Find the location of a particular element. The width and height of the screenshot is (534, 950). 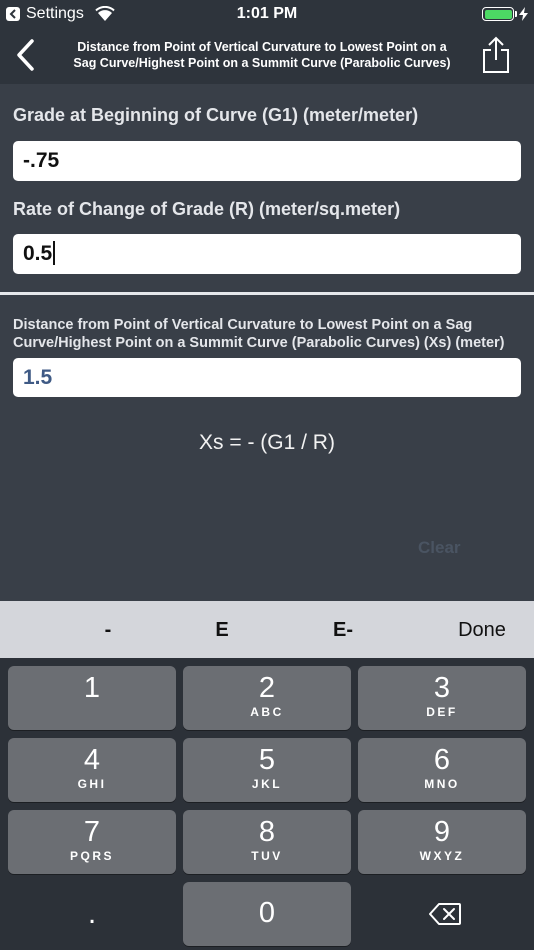

divider is located at coordinates (267, 293).